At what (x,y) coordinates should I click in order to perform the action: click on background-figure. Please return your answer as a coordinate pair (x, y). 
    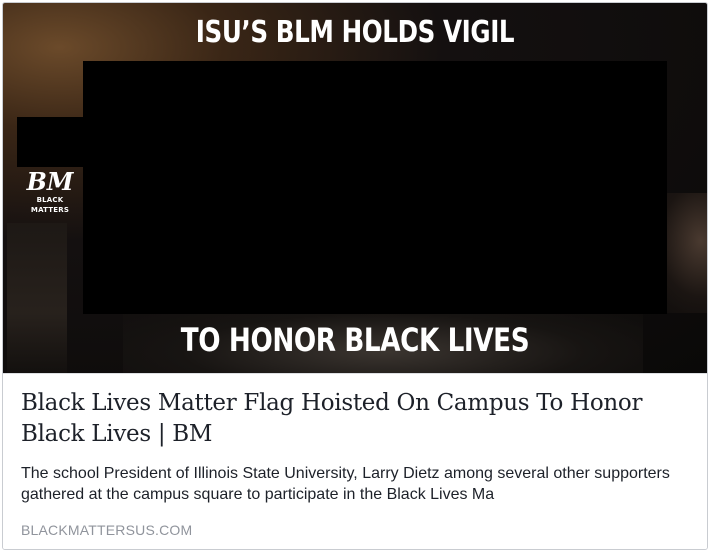
    Looking at the image, I should click on (37, 298).